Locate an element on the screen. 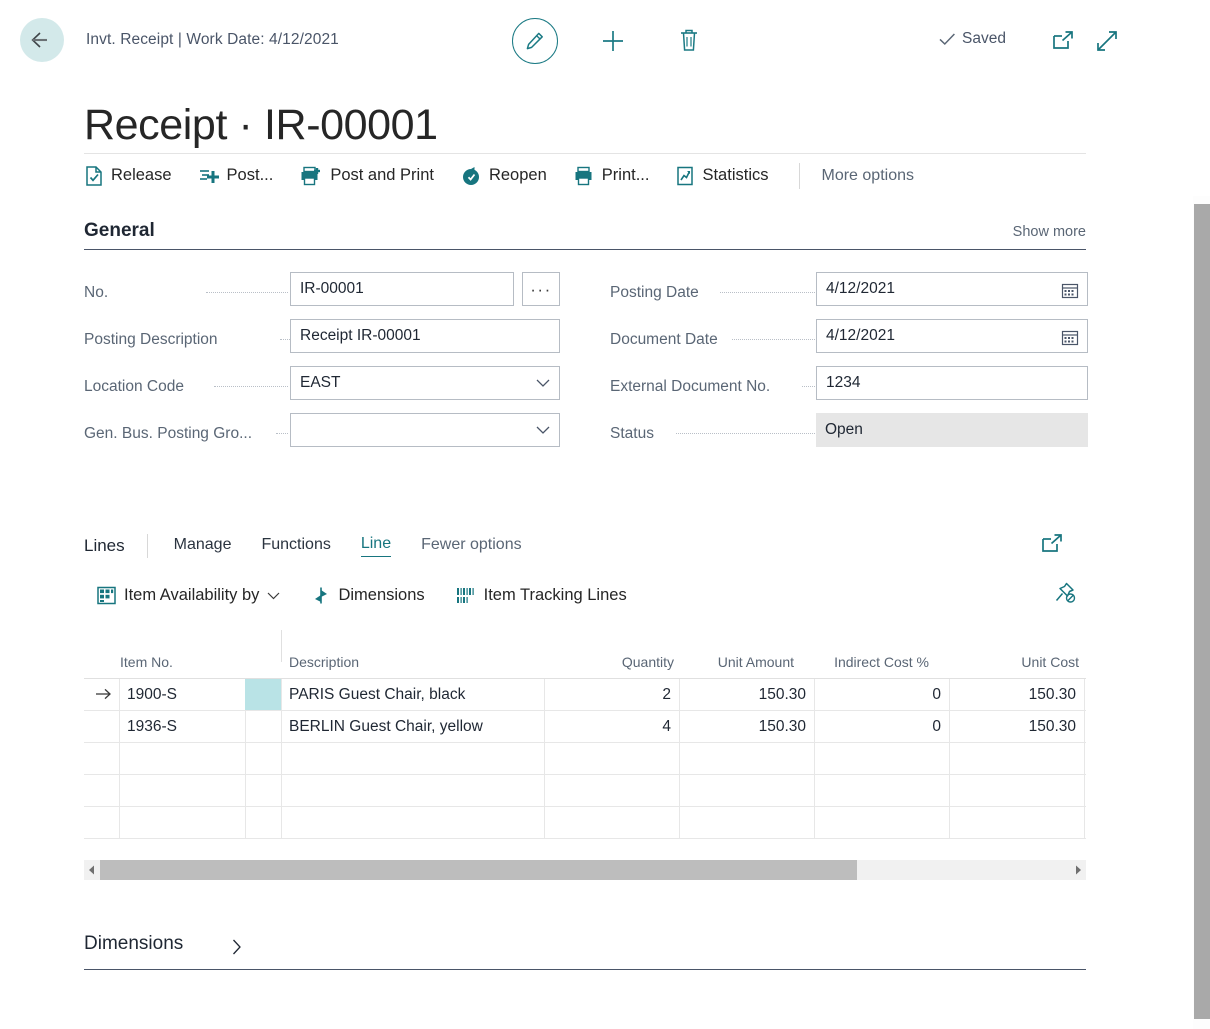 This screenshot has height=1029, width=1210. posting-description-input: Receipt IR-00001 is located at coordinates (425, 336).